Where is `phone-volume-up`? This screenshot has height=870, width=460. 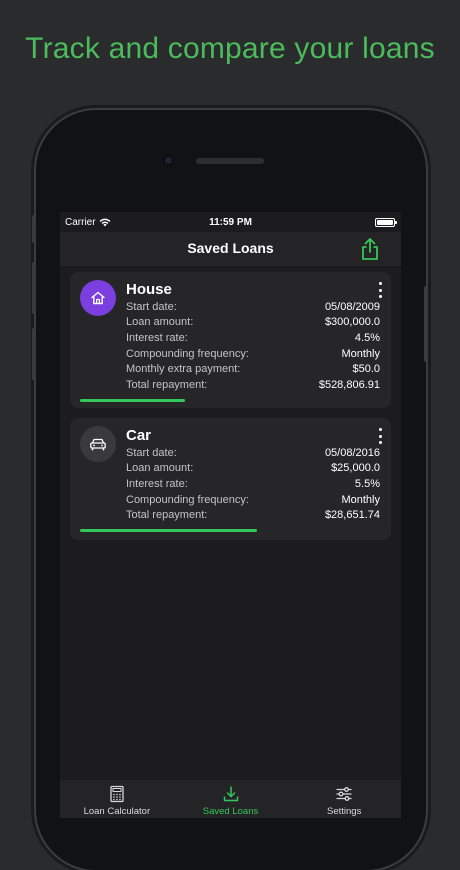
phone-volume-up is located at coordinates (34, 288).